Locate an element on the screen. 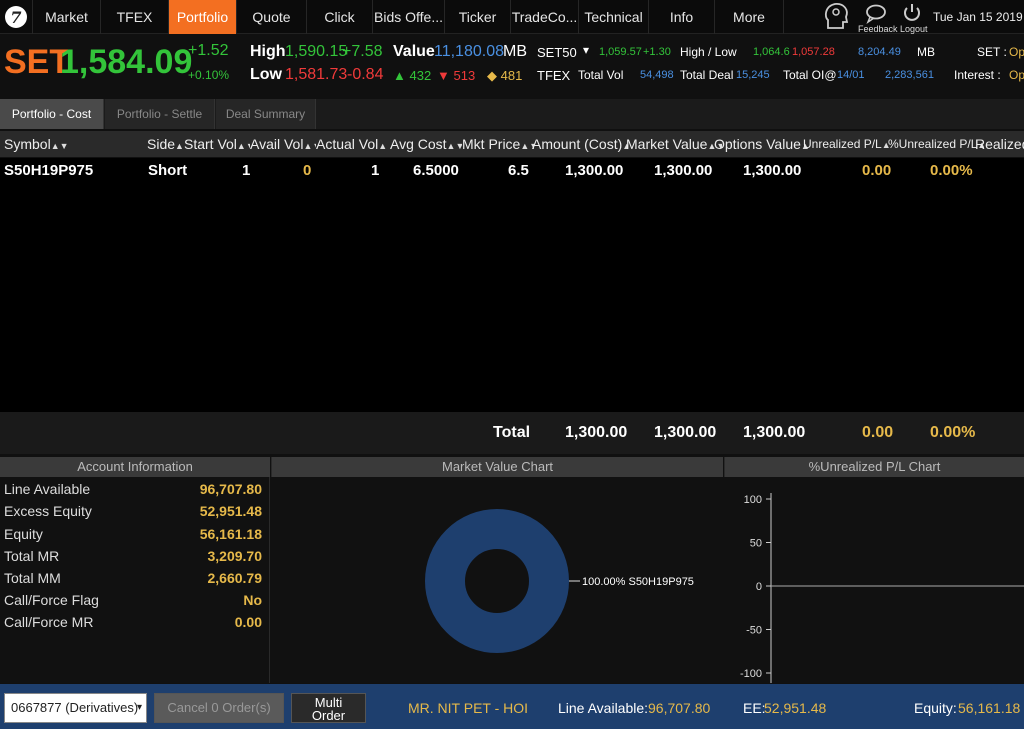 The image size is (1024, 729). tab-tfex: TFEX is located at coordinates (134, 17).